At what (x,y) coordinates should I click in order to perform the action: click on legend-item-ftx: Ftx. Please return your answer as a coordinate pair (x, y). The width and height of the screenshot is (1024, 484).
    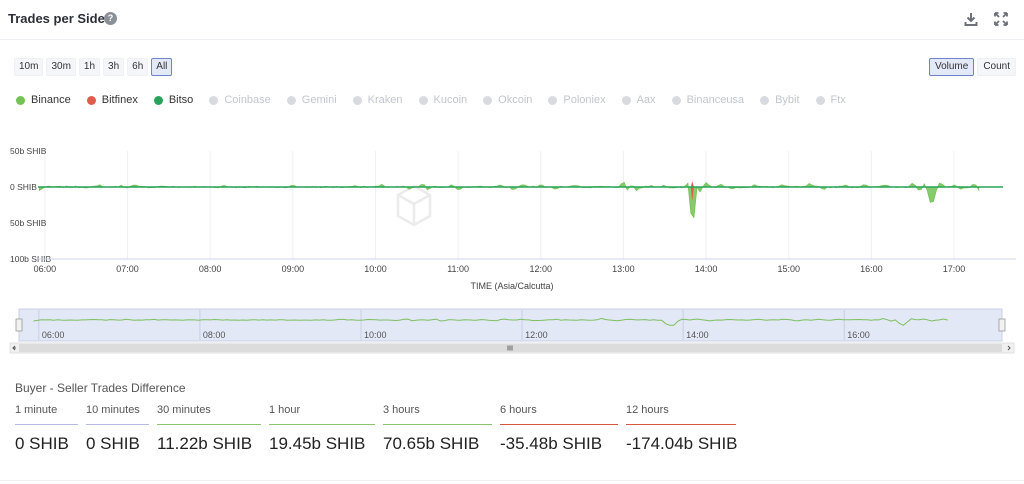
    Looking at the image, I should click on (830, 100).